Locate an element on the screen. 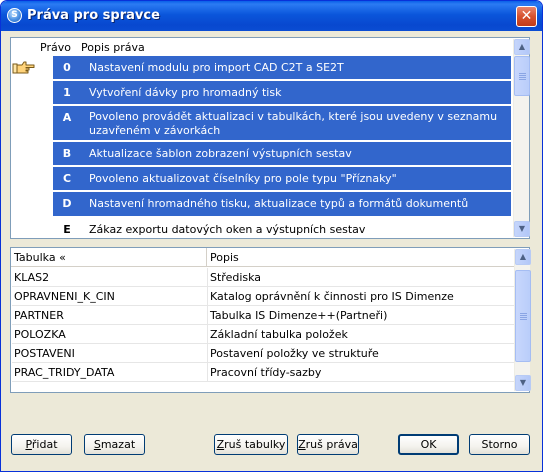 The width and height of the screenshot is (543, 472). table-description-cell: Pracovní třídy-sazby is located at coordinates (266, 372).